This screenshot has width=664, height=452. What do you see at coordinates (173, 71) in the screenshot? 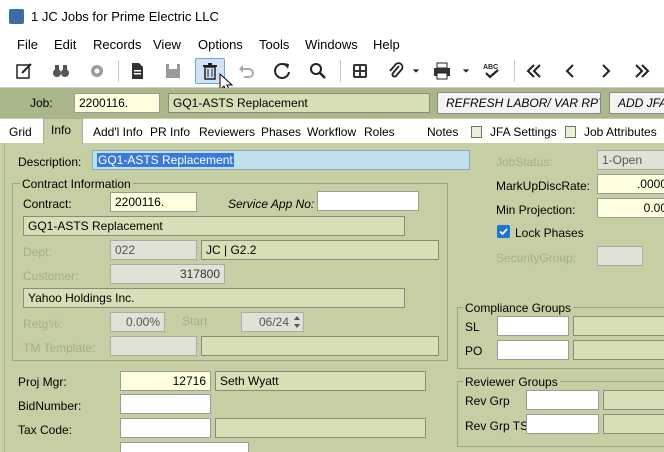
I see `save-icon` at bounding box center [173, 71].